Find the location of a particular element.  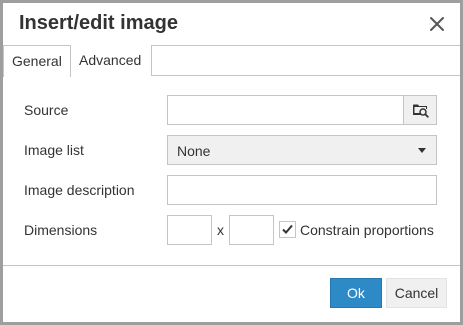

folder-search-icon is located at coordinates (421, 111).